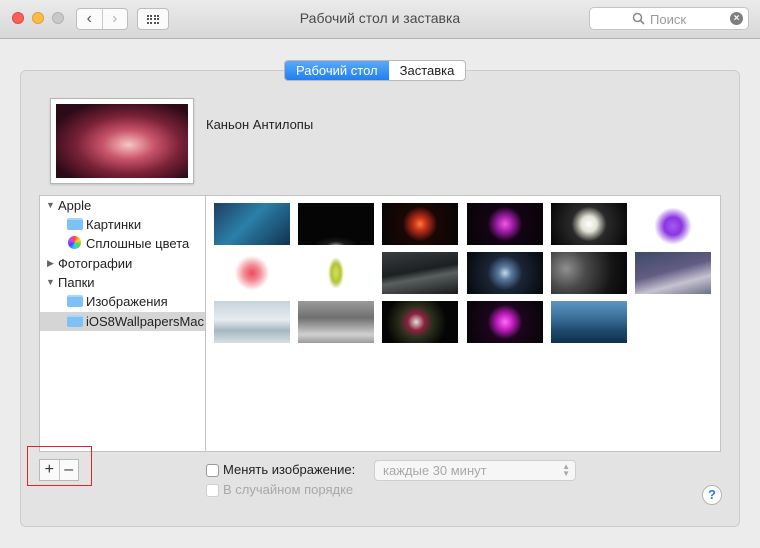 The width and height of the screenshot is (760, 548). Describe the element at coordinates (427, 70) in the screenshot. I see `tab-screensaver: Заставка` at that location.